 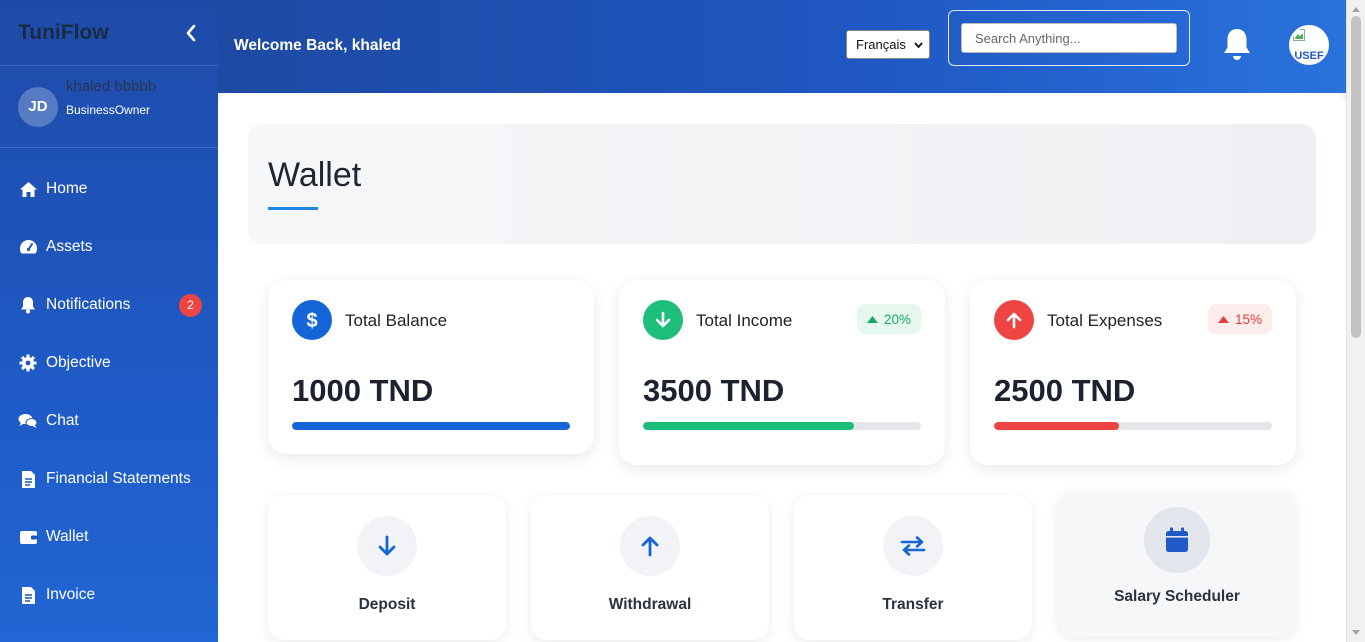 What do you see at coordinates (1356, 632) in the screenshot?
I see `scroll-down-arrow-icon` at bounding box center [1356, 632].